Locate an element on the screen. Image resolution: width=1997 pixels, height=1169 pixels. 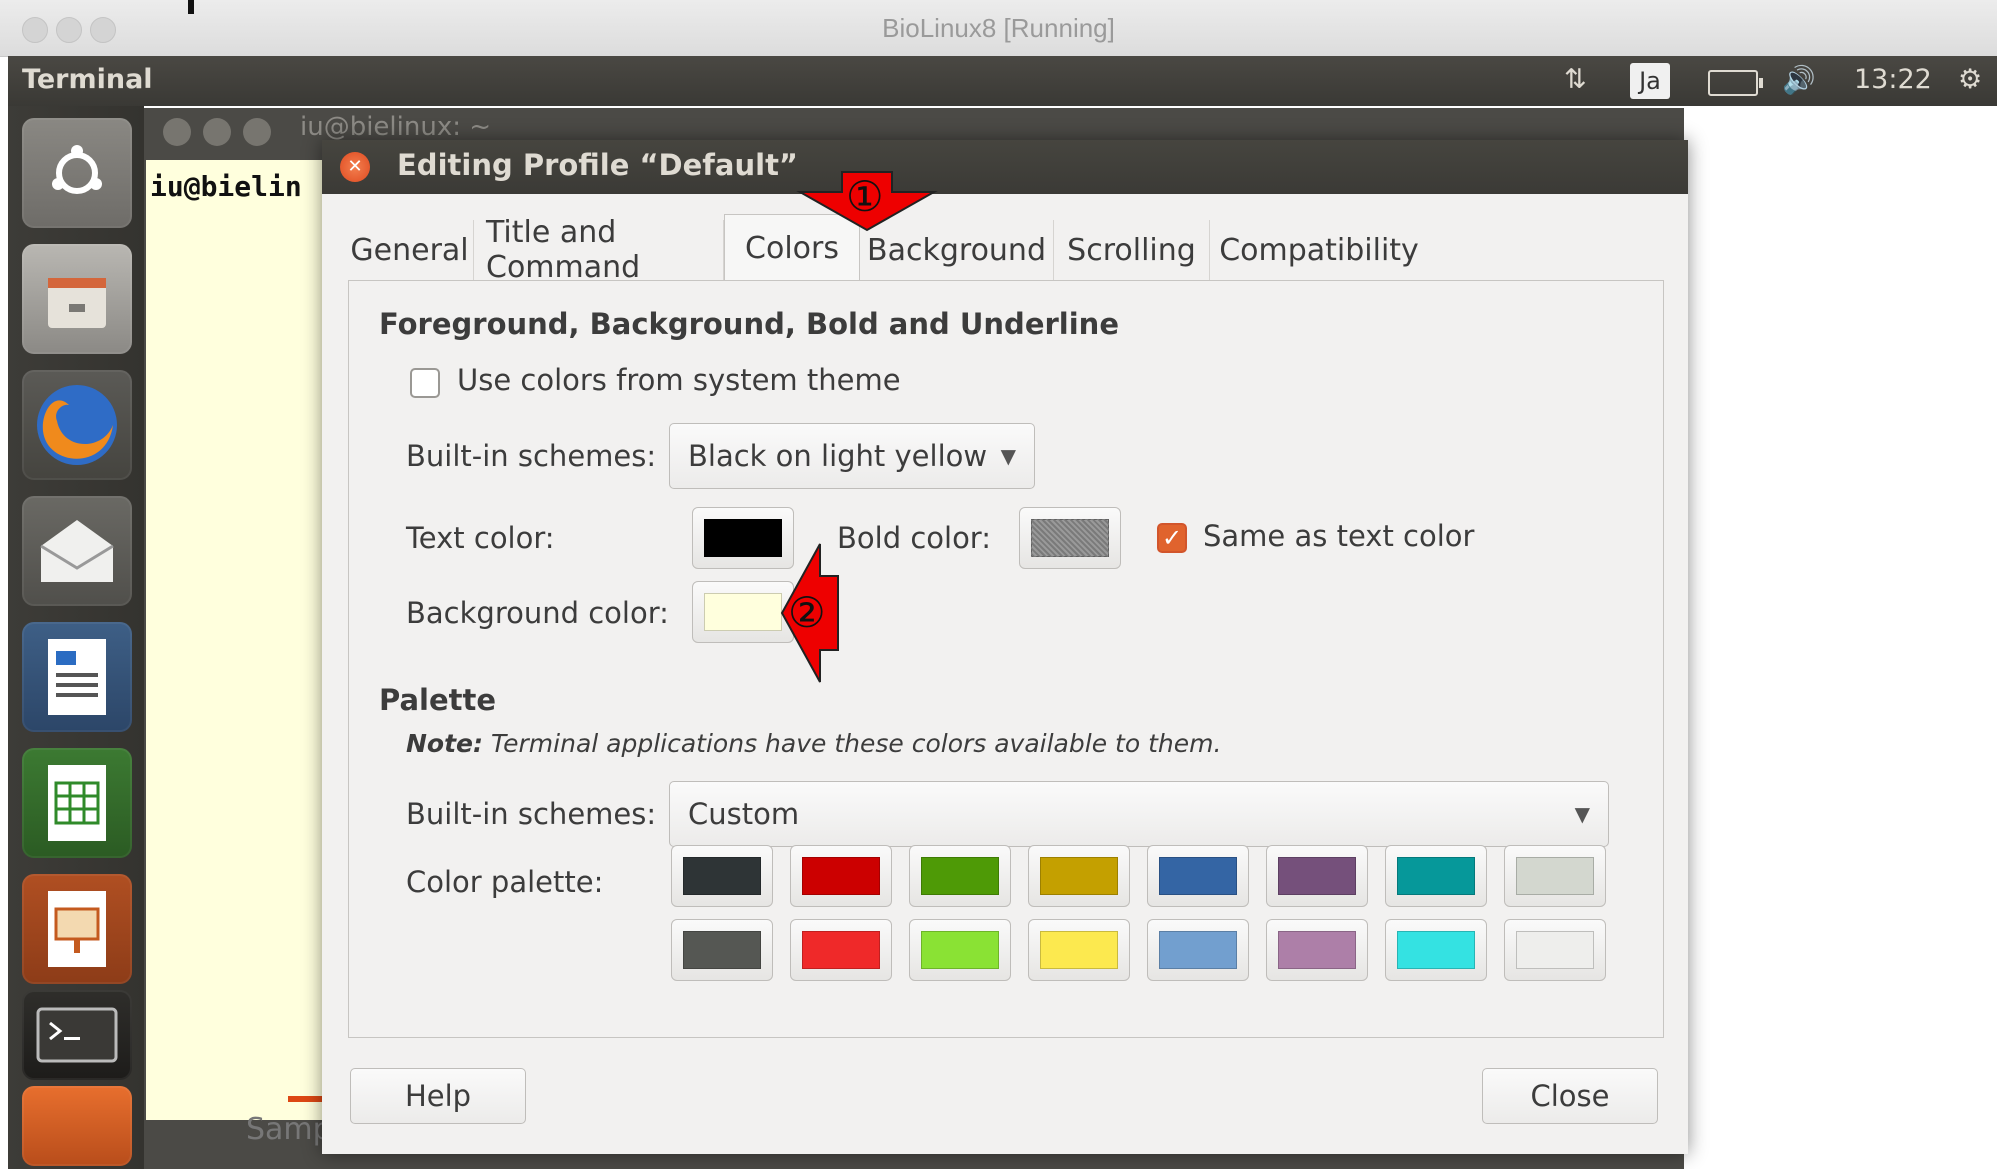
help-button: Help is located at coordinates (438, 1096).